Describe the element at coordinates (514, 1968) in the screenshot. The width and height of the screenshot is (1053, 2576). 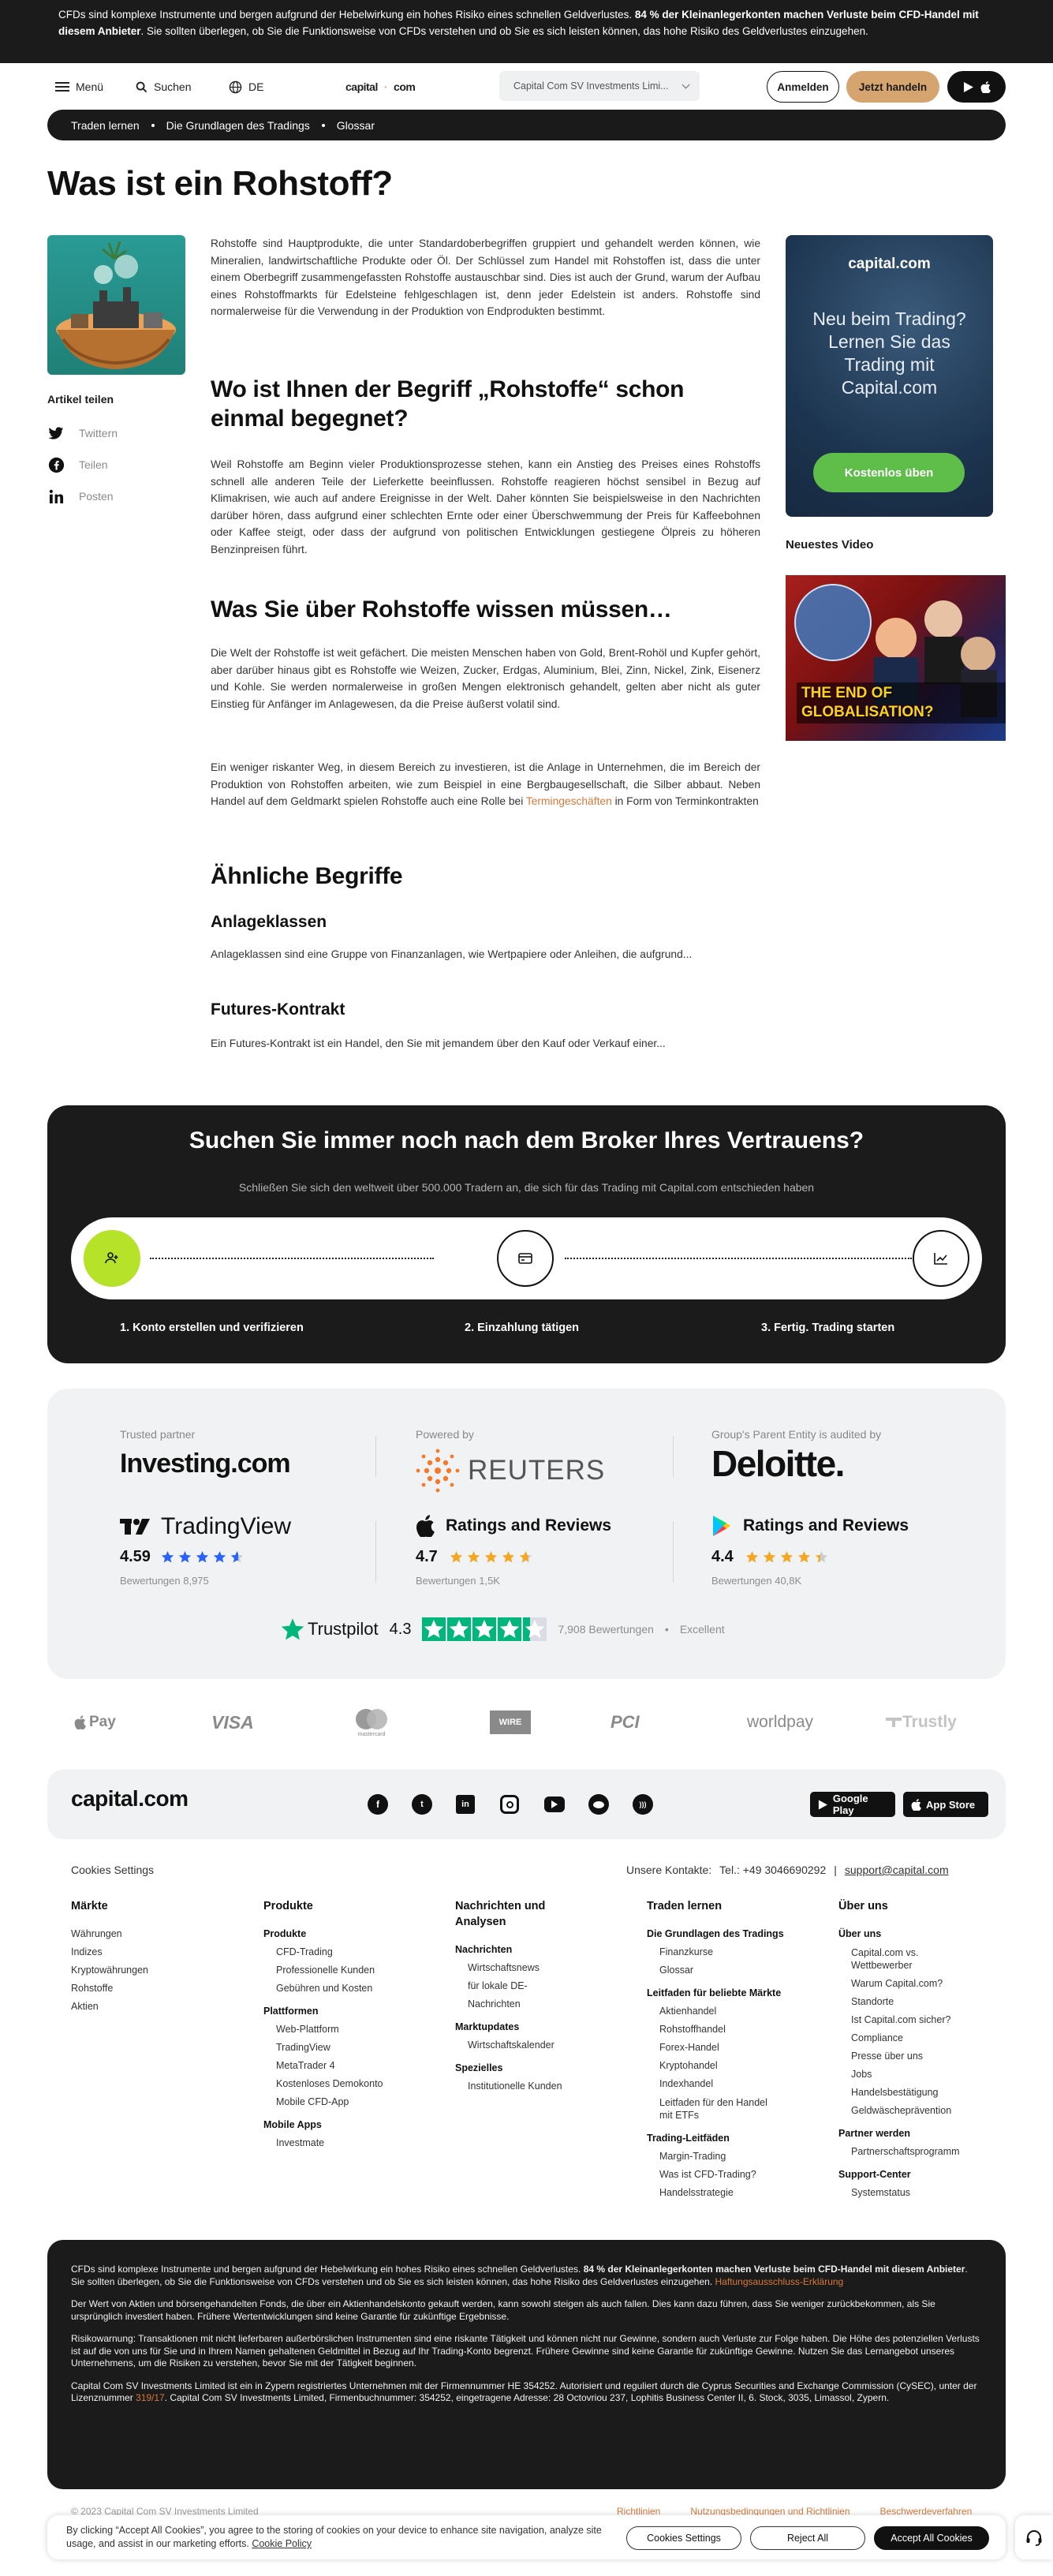
I see `footer-link: Wirtschaftsnews` at that location.